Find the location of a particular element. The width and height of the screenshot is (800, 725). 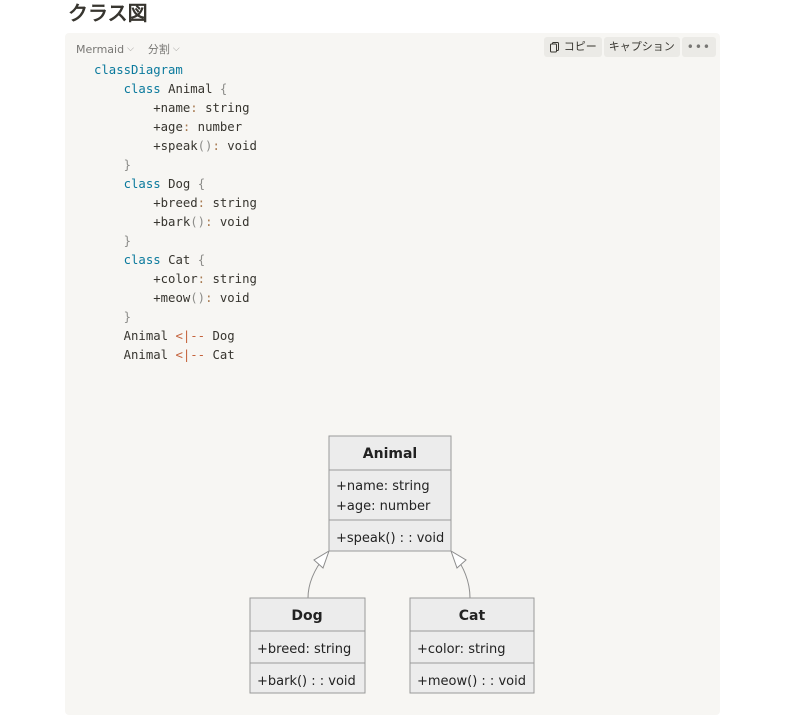

inheritance-arrow-cat is located at coordinates (458, 559).